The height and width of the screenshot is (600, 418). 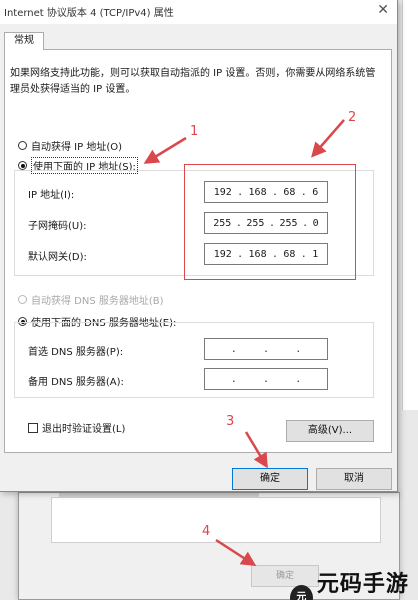 I want to click on checkbox-icon, so click(x=33, y=427).